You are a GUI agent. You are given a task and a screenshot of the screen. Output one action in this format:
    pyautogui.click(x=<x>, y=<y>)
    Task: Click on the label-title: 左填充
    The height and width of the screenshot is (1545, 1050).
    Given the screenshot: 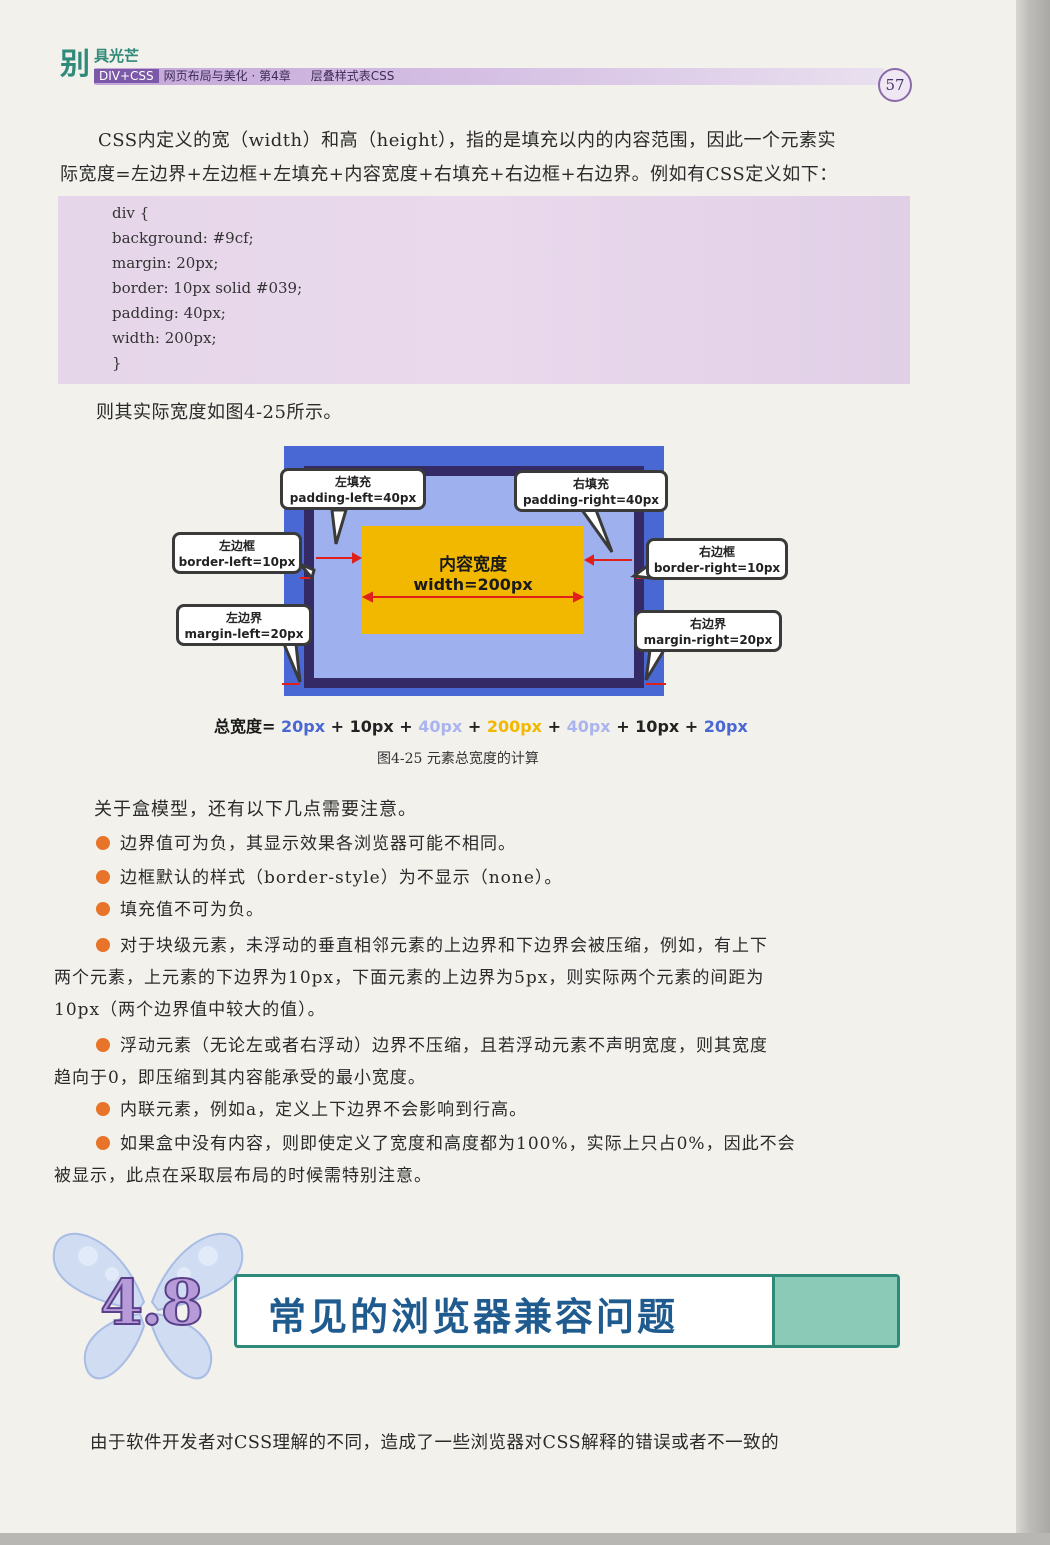 What is the action you would take?
    pyautogui.click(x=352, y=482)
    